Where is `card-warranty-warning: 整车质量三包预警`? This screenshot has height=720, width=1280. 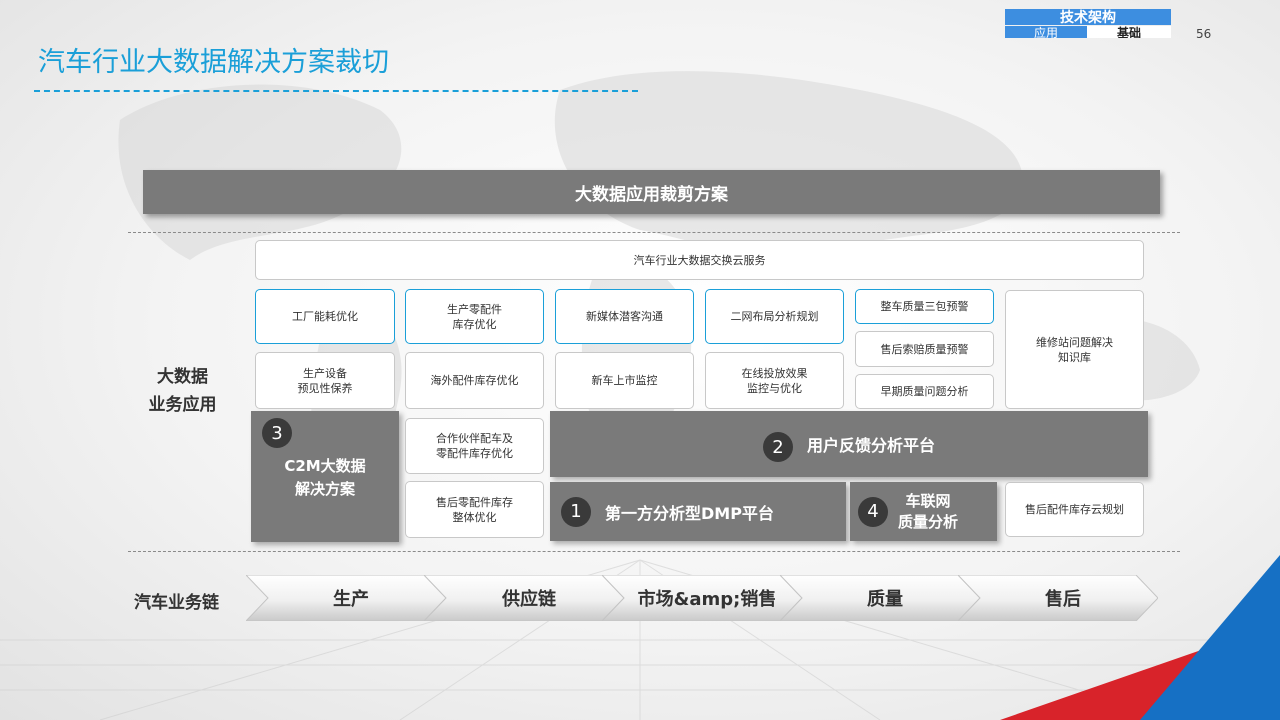
card-warranty-warning: 整车质量三包预警 is located at coordinates (924, 306).